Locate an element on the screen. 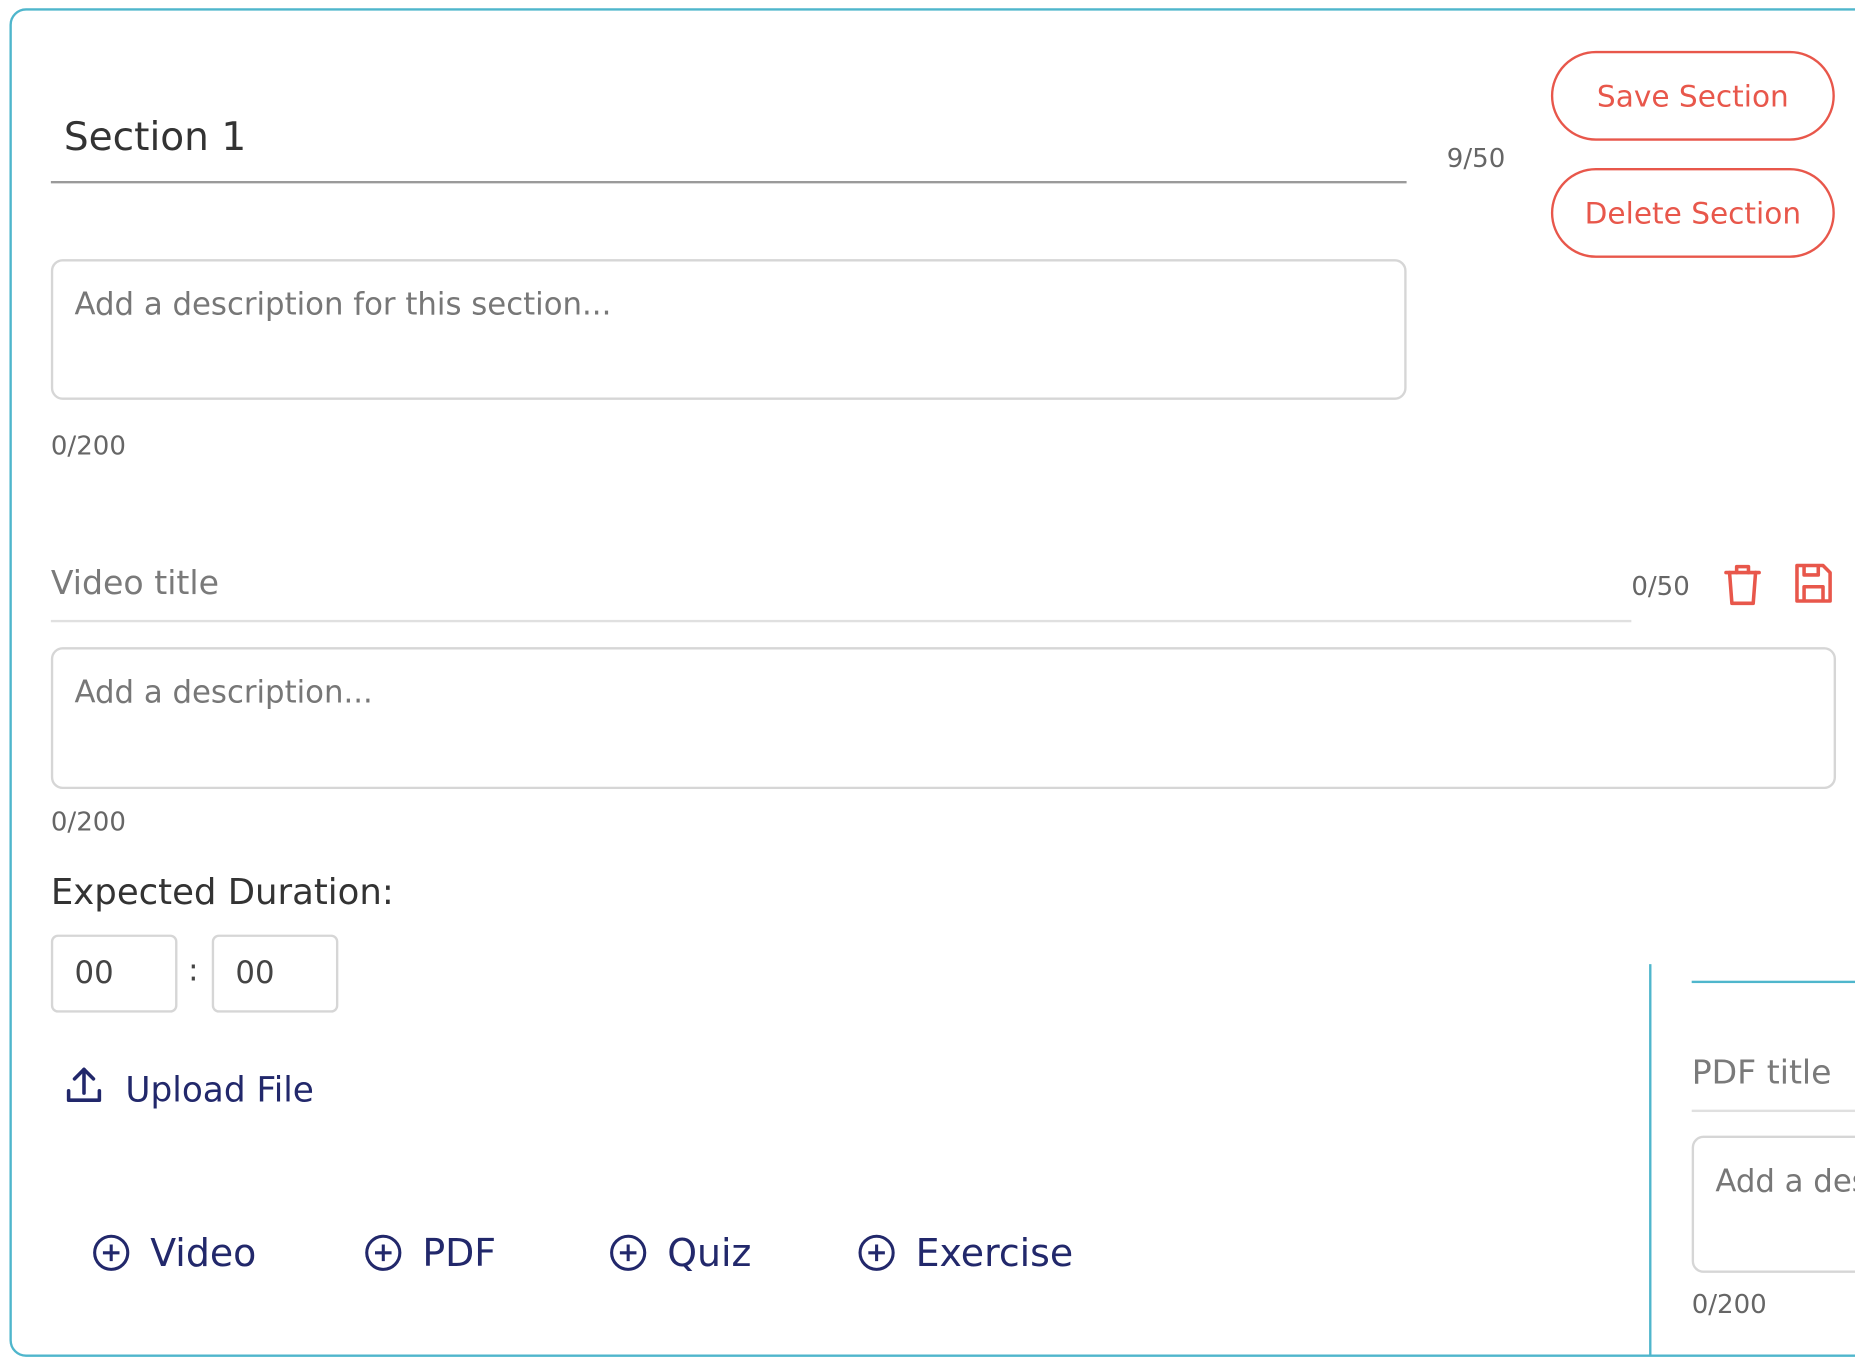 This screenshot has height=1357, width=1855. duration-hours-input: 00 is located at coordinates (114, 973).